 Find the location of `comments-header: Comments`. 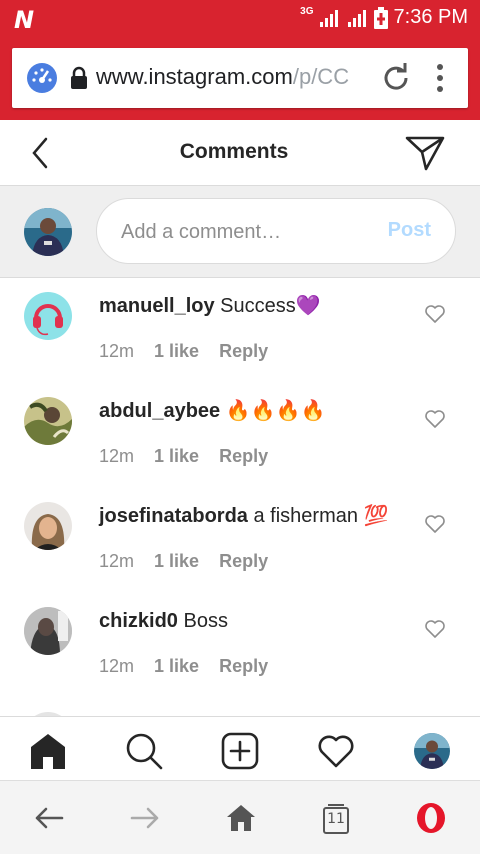

comments-header: Comments is located at coordinates (240, 153).